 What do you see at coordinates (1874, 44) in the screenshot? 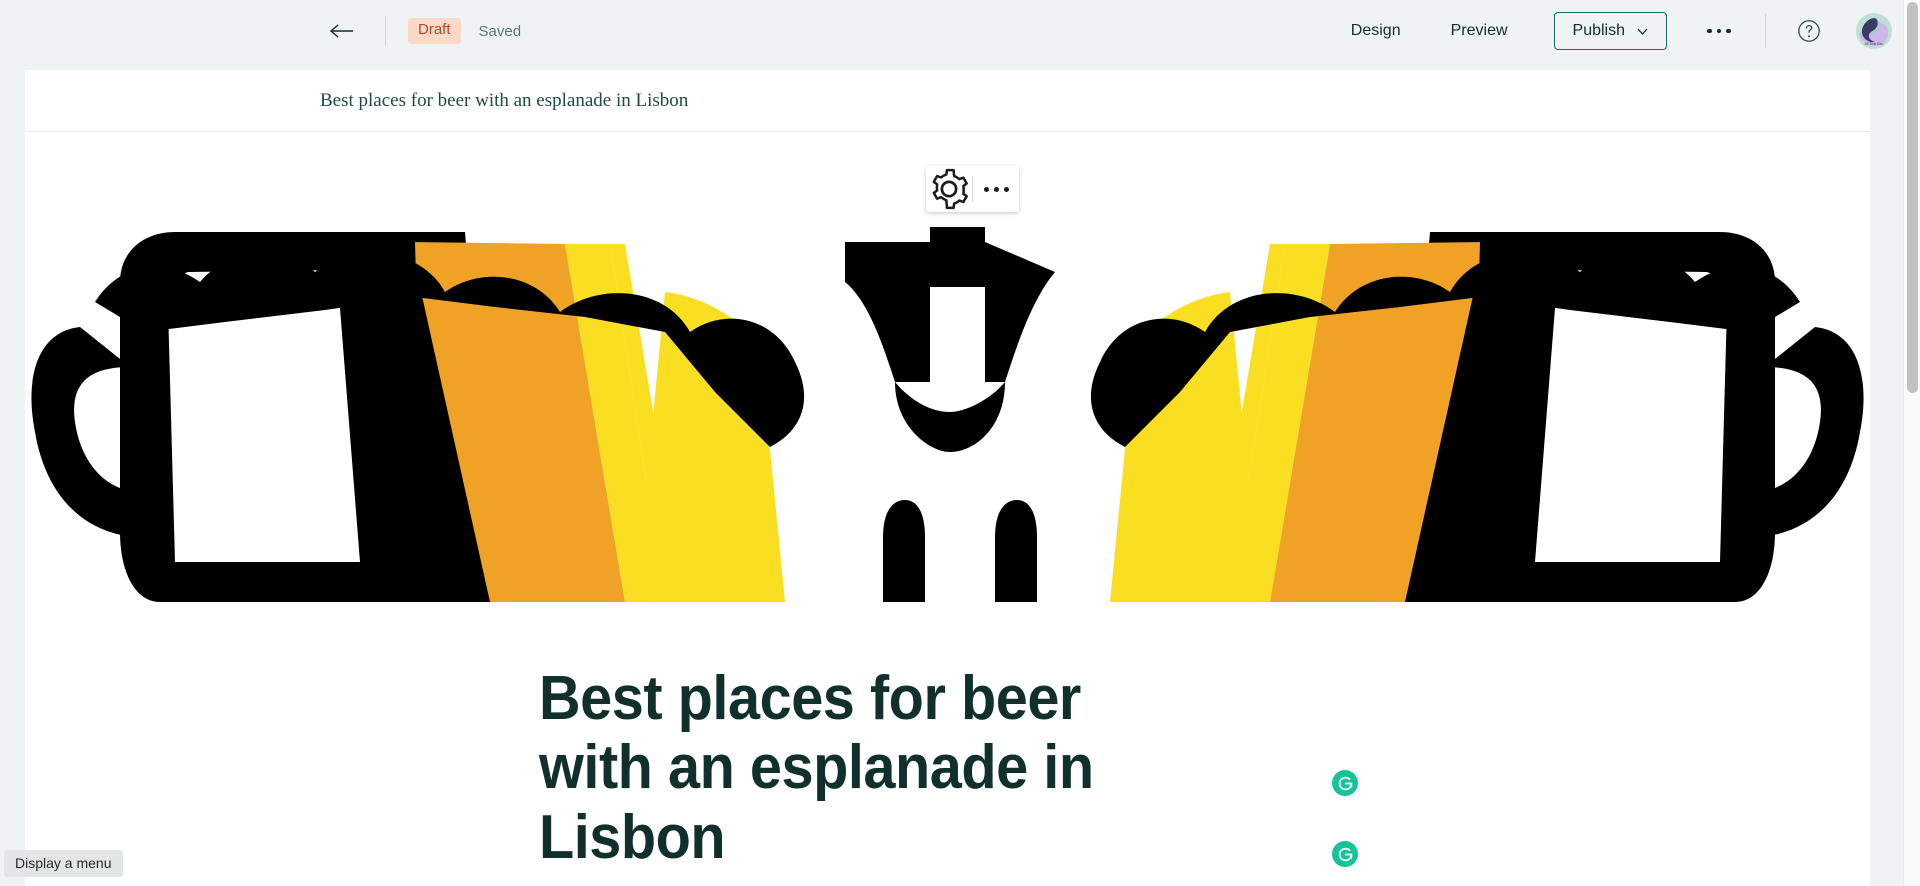
I see `svg-text: All That Geo` at bounding box center [1874, 44].